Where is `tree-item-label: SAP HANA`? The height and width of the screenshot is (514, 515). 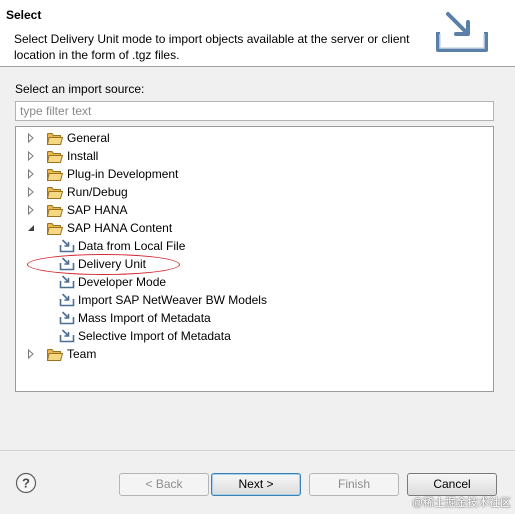
tree-item-label: SAP HANA is located at coordinates (97, 210).